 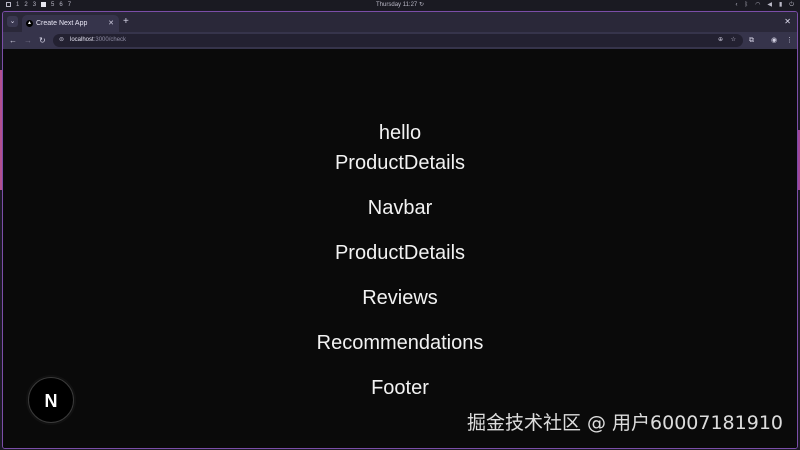 What do you see at coordinates (421, 5) in the screenshot?
I see `sync-icon: ↻` at bounding box center [421, 5].